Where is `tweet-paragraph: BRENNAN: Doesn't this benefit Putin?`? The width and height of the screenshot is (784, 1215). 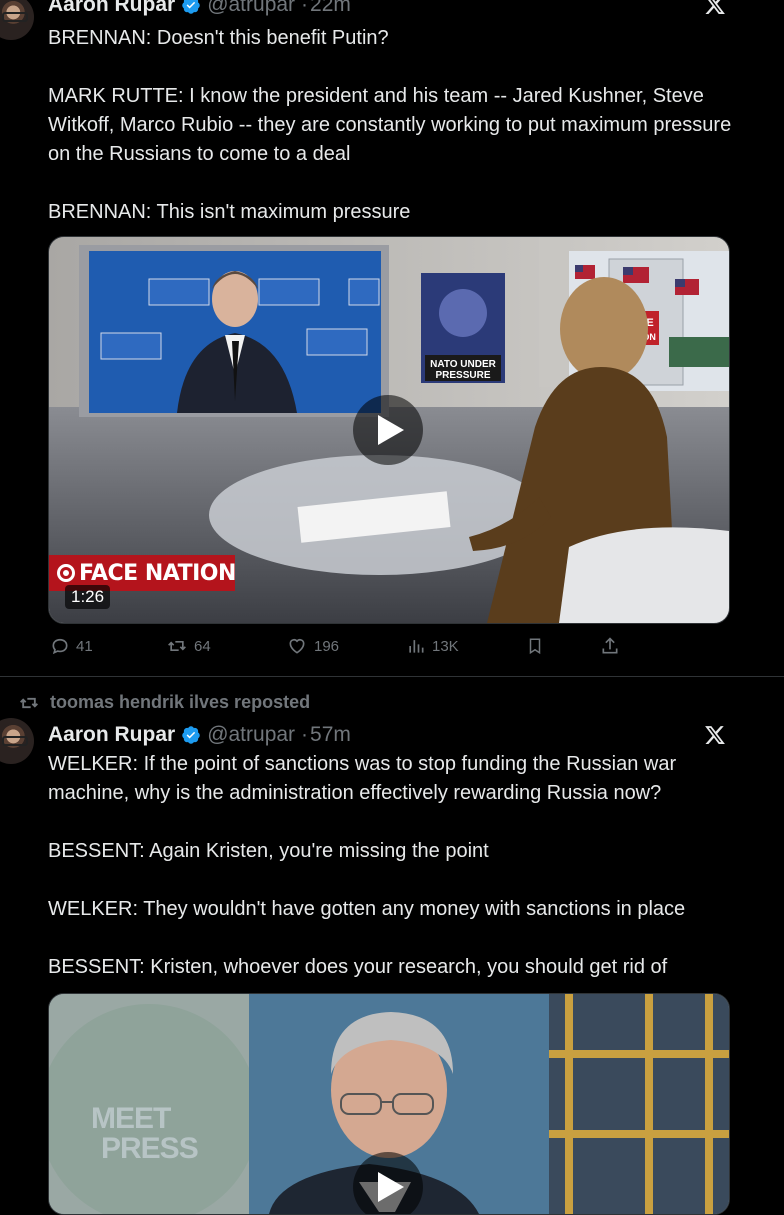 tweet-paragraph: BRENNAN: Doesn't this benefit Putin? is located at coordinates (218, 38).